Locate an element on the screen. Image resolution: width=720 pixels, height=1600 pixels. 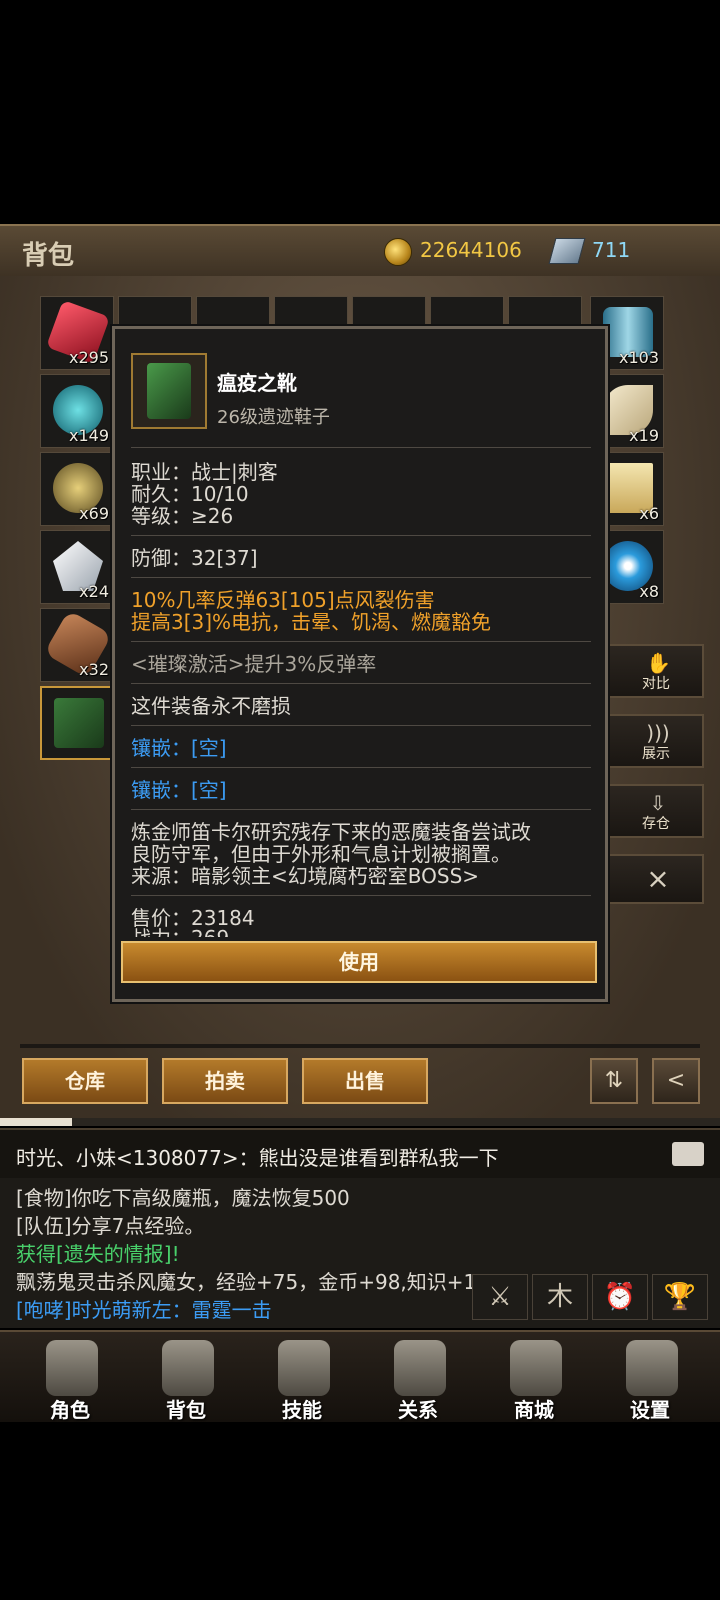
item-count: x69 is located at coordinates (94, 513).